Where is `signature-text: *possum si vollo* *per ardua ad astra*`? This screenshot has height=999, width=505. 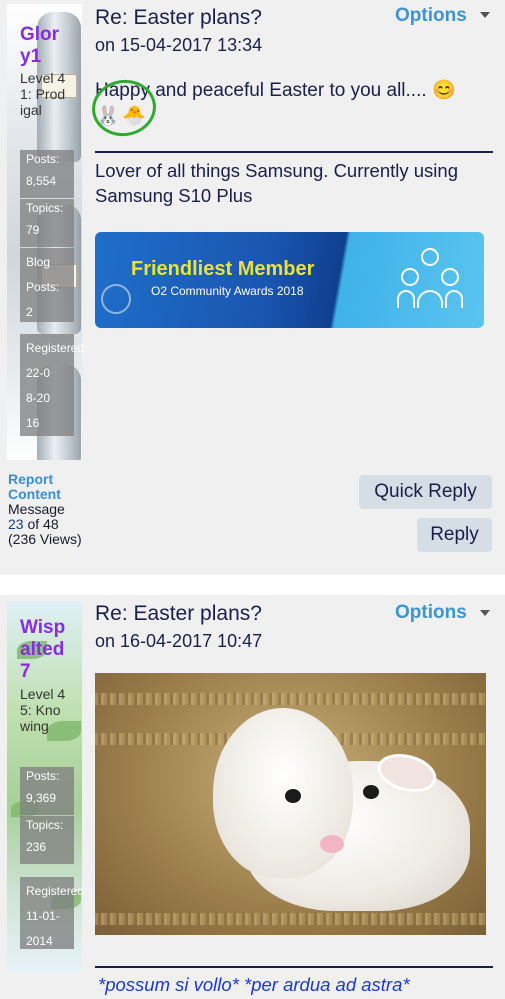
signature-text: *possum si vollo* *per ardua ad astra* is located at coordinates (254, 984).